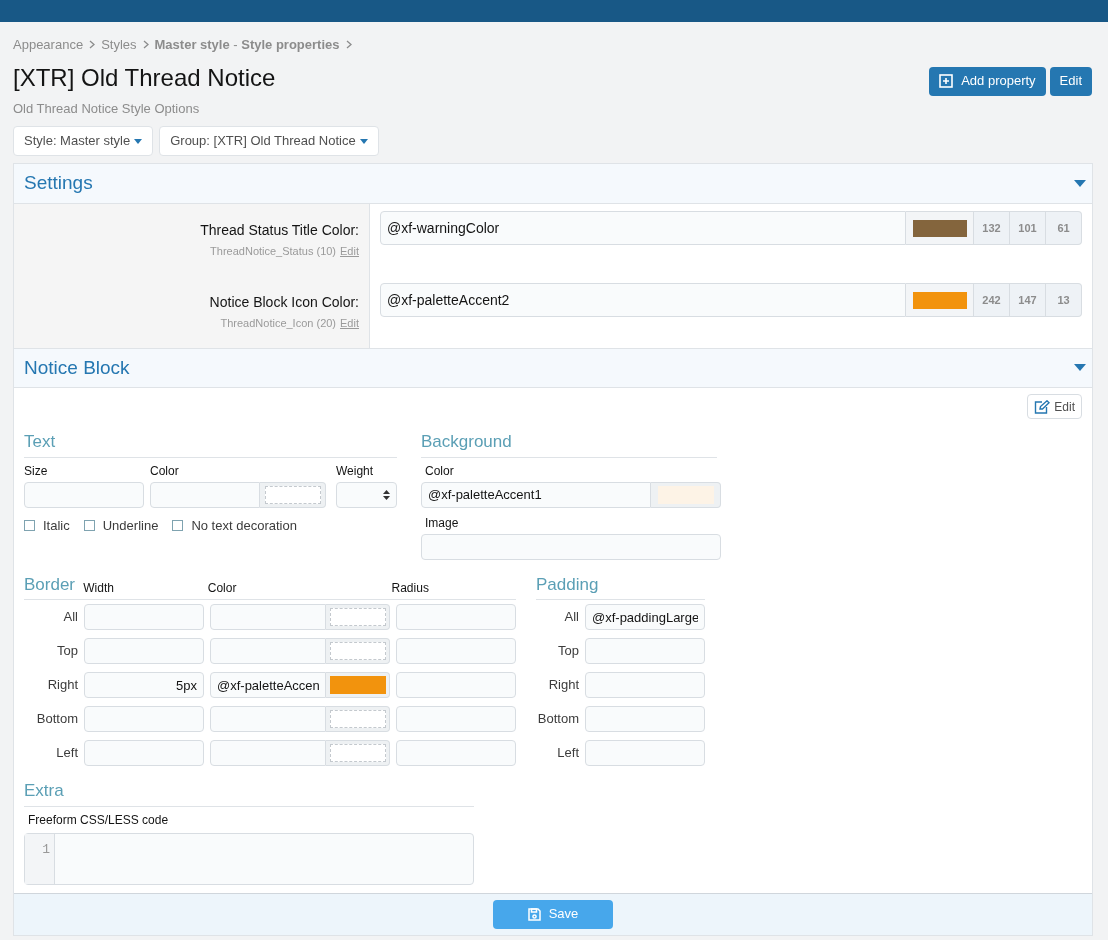 The height and width of the screenshot is (940, 1108). I want to click on weight-select, so click(366, 494).